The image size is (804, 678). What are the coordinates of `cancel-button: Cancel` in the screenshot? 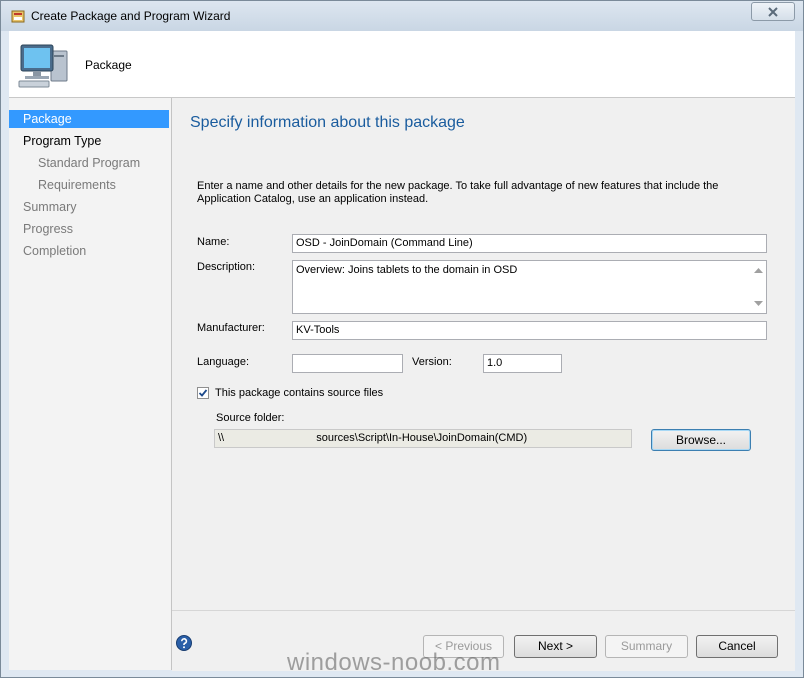 It's located at (737, 646).